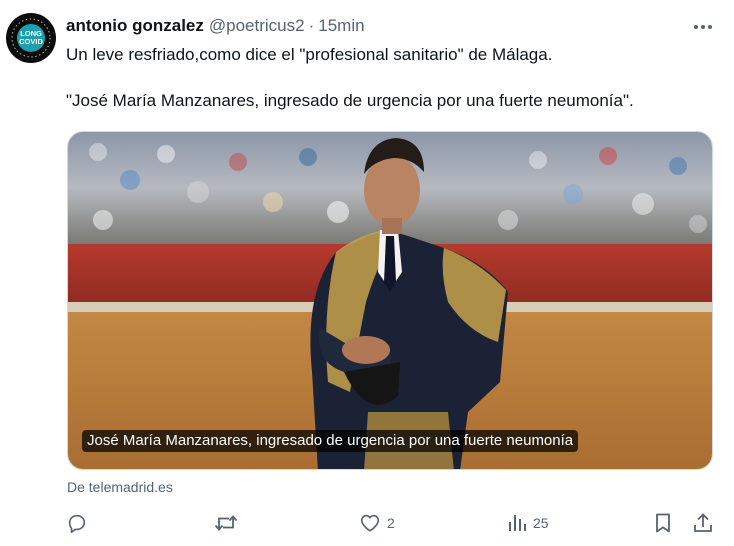 The width and height of the screenshot is (734, 546). I want to click on more-dots-icon, so click(703, 27).